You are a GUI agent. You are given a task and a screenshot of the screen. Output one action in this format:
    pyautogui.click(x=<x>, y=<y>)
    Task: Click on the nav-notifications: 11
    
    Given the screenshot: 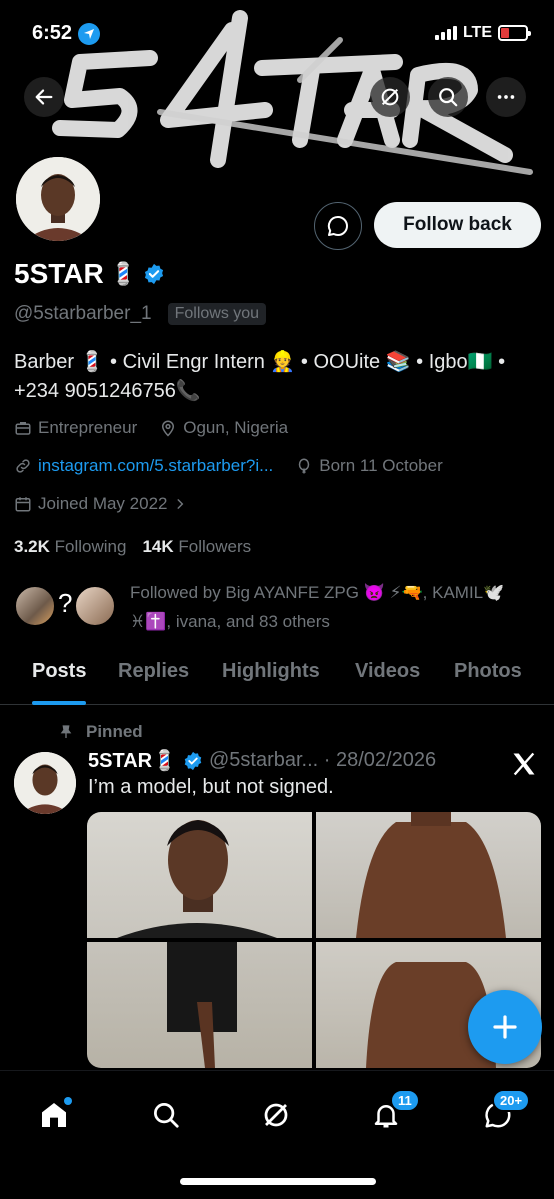 What is the action you would take?
    pyautogui.click(x=392, y=1113)
    